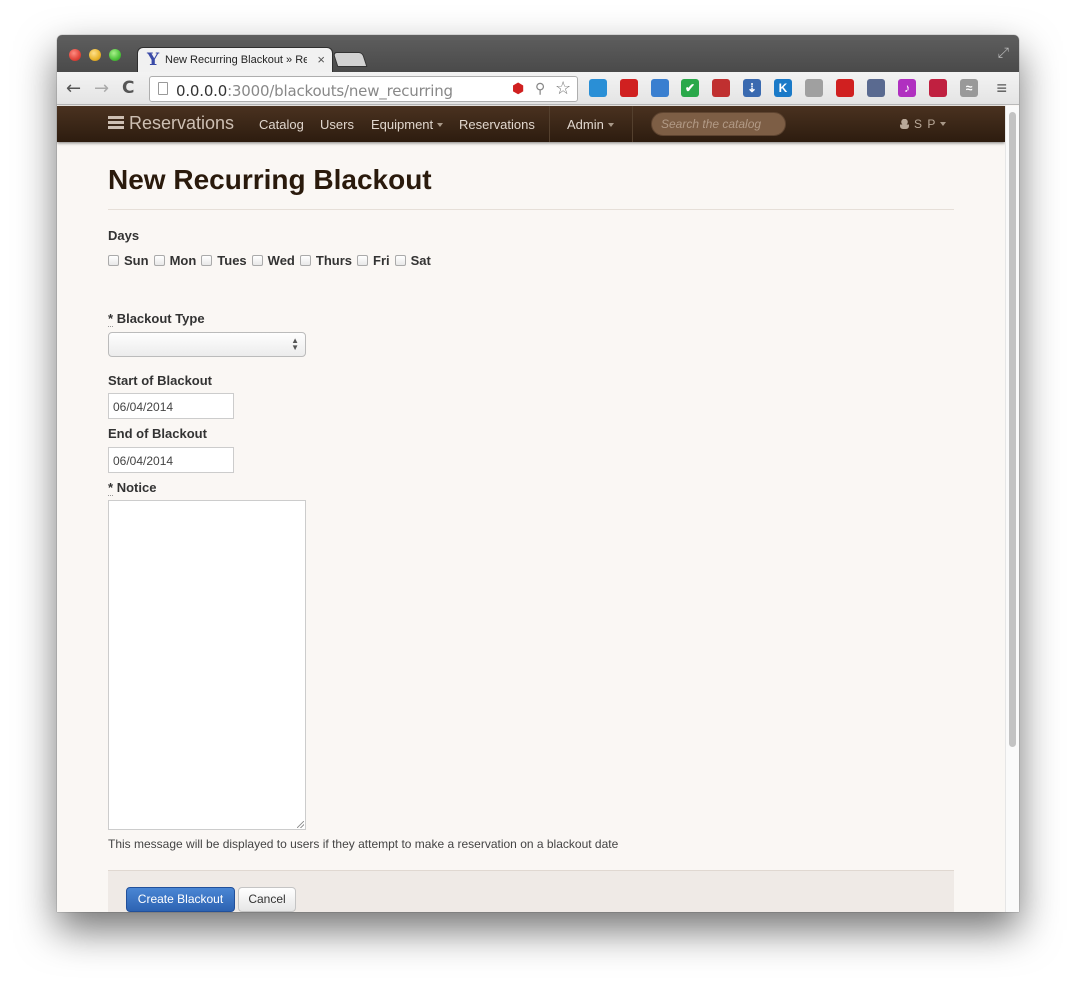 The height and width of the screenshot is (991, 1076). What do you see at coordinates (752, 88) in the screenshot?
I see `download-icon: ⇣` at bounding box center [752, 88].